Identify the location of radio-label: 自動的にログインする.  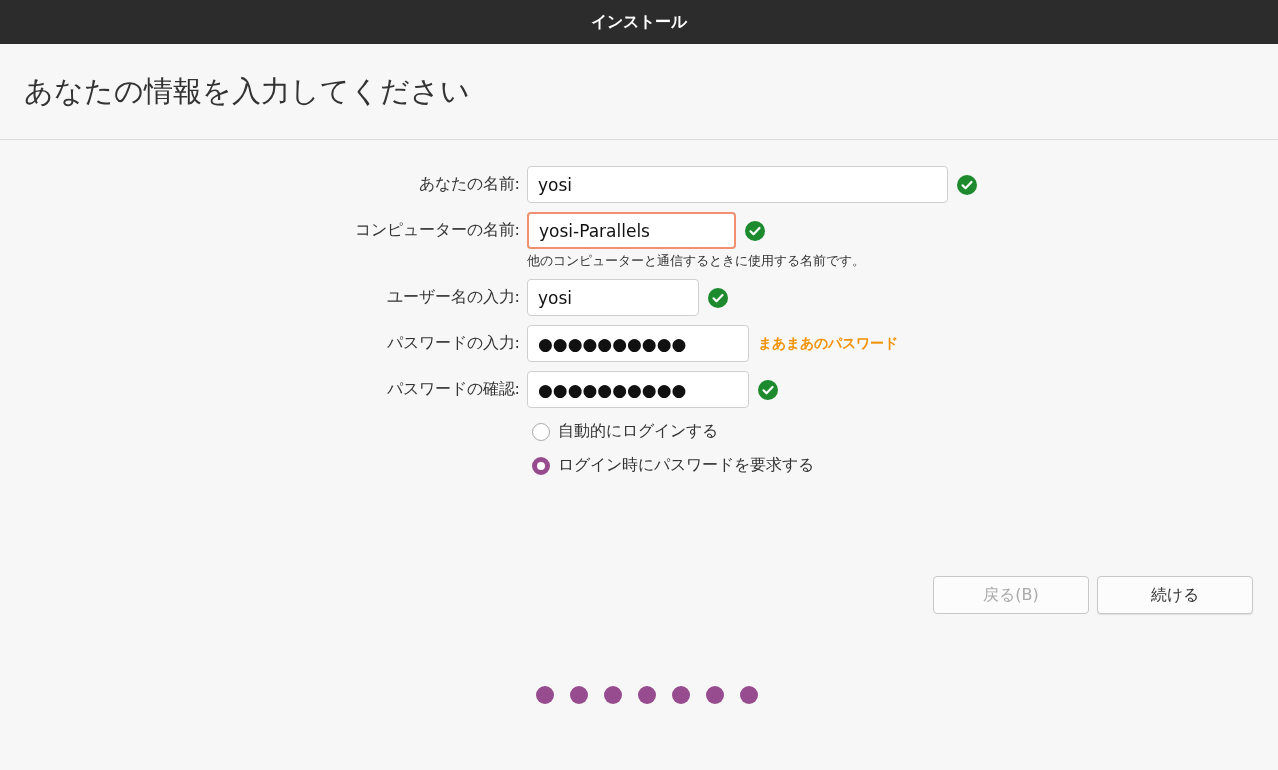
(638, 431).